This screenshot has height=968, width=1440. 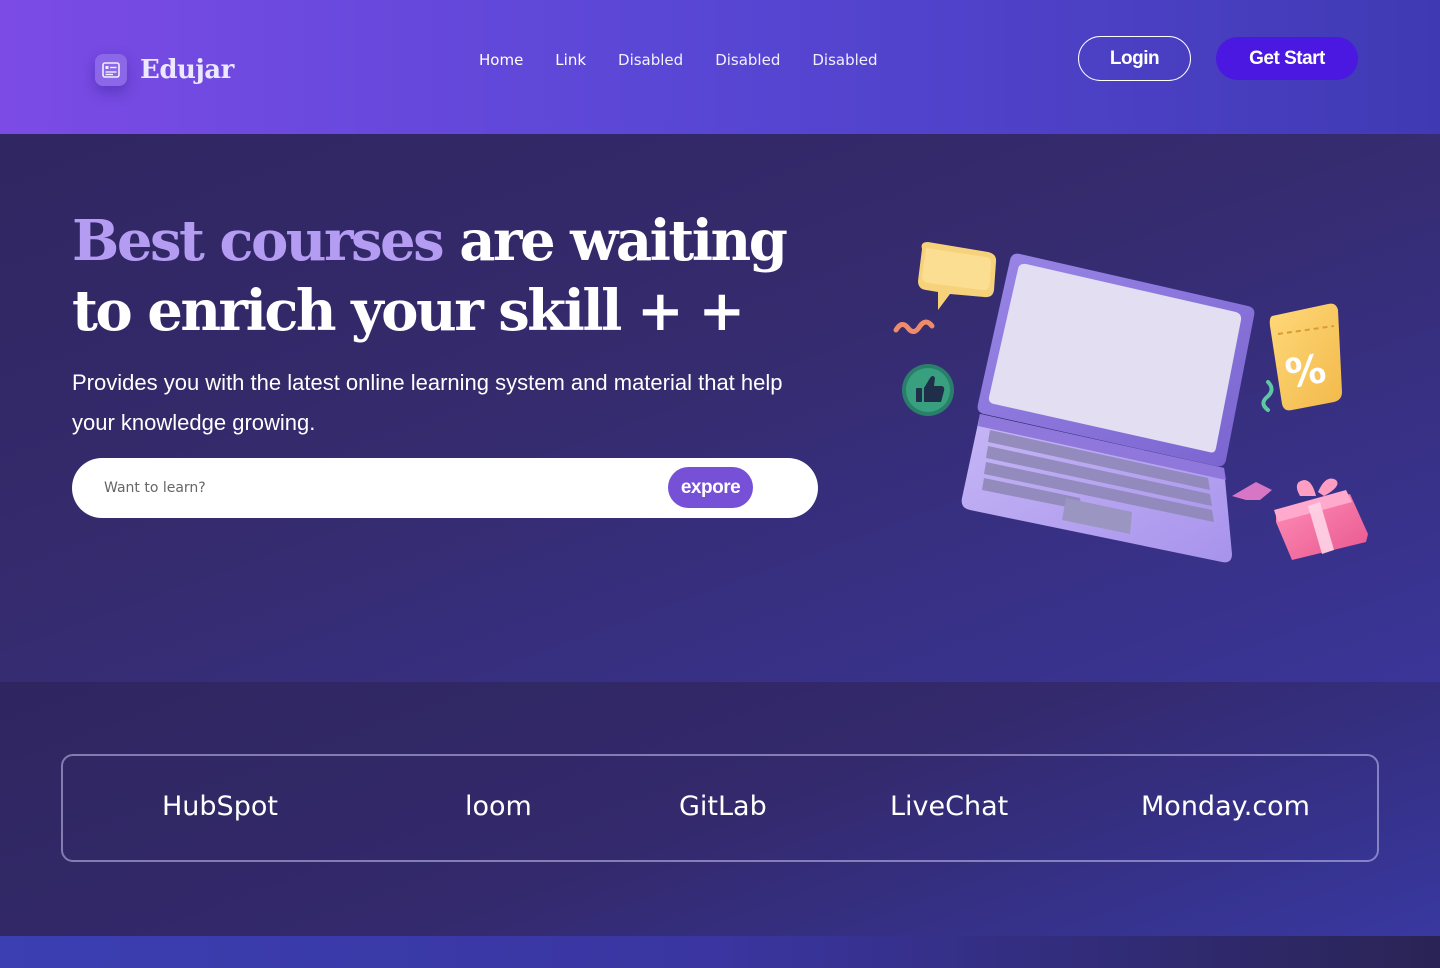 What do you see at coordinates (220, 806) in the screenshot?
I see `partner-logo-hubspot: HubSpot` at bounding box center [220, 806].